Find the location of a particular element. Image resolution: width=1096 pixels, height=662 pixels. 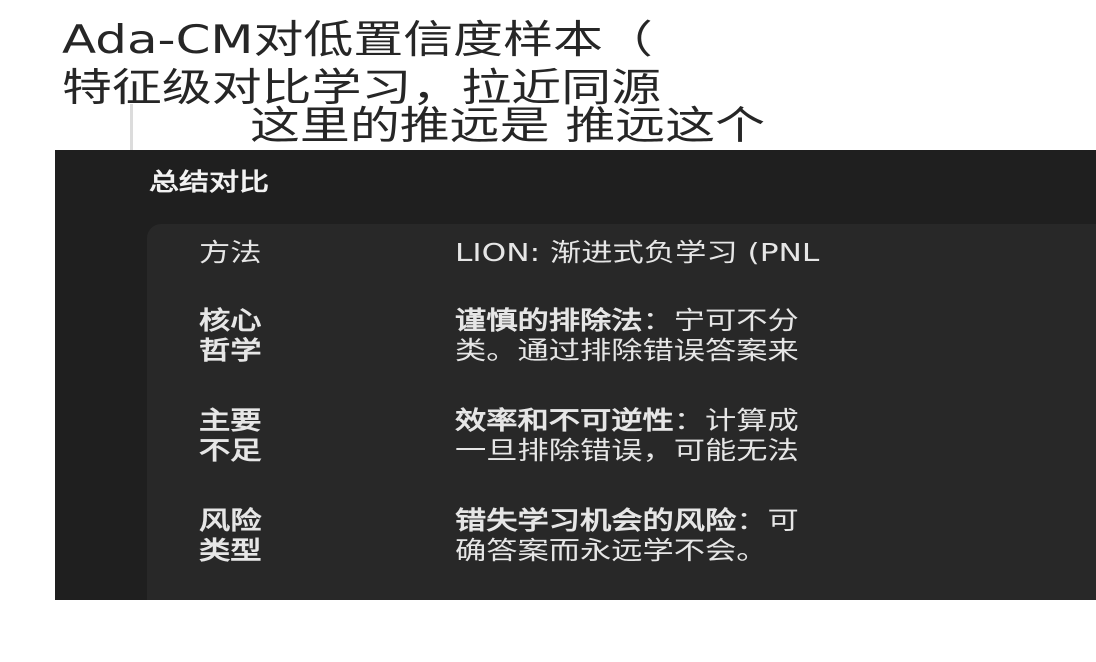

row-label-line: 方法 is located at coordinates (230, 252).